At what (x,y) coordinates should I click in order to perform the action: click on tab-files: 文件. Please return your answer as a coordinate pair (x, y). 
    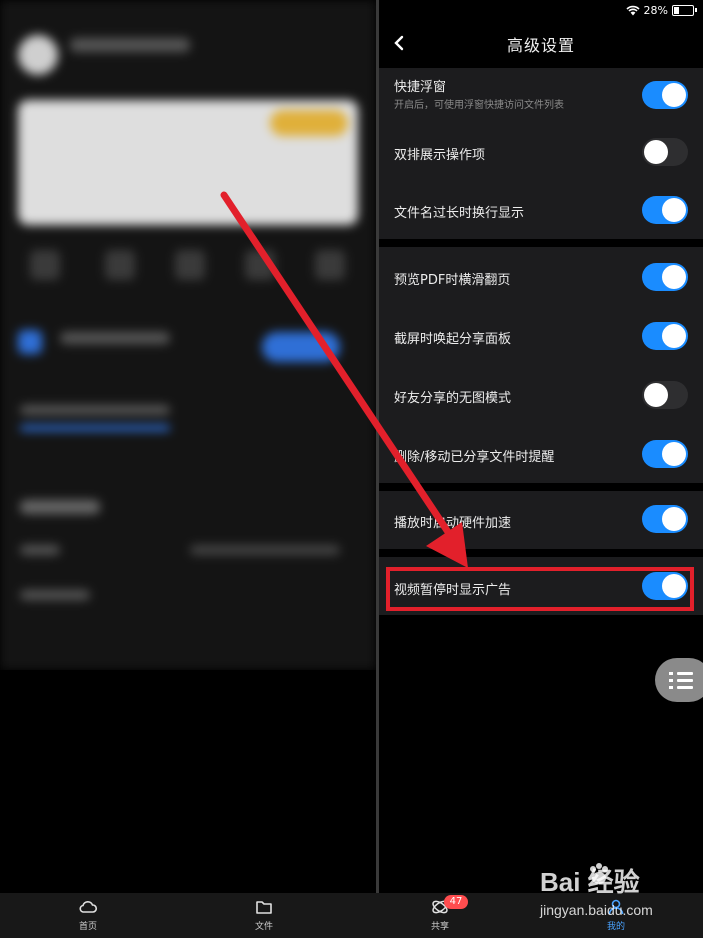
    Looking at the image, I should click on (264, 917).